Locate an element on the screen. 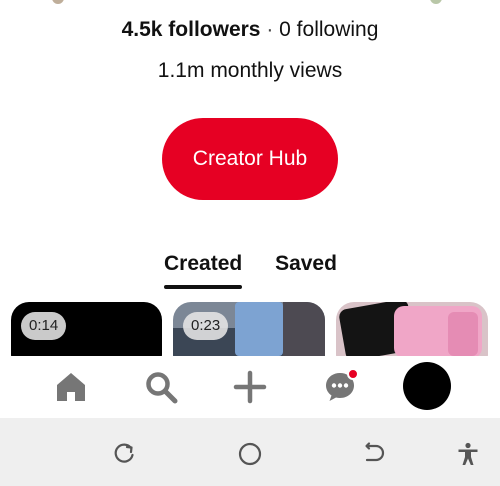 The width and height of the screenshot is (500, 486). video-duration-badge: 0:14 is located at coordinates (44, 326).